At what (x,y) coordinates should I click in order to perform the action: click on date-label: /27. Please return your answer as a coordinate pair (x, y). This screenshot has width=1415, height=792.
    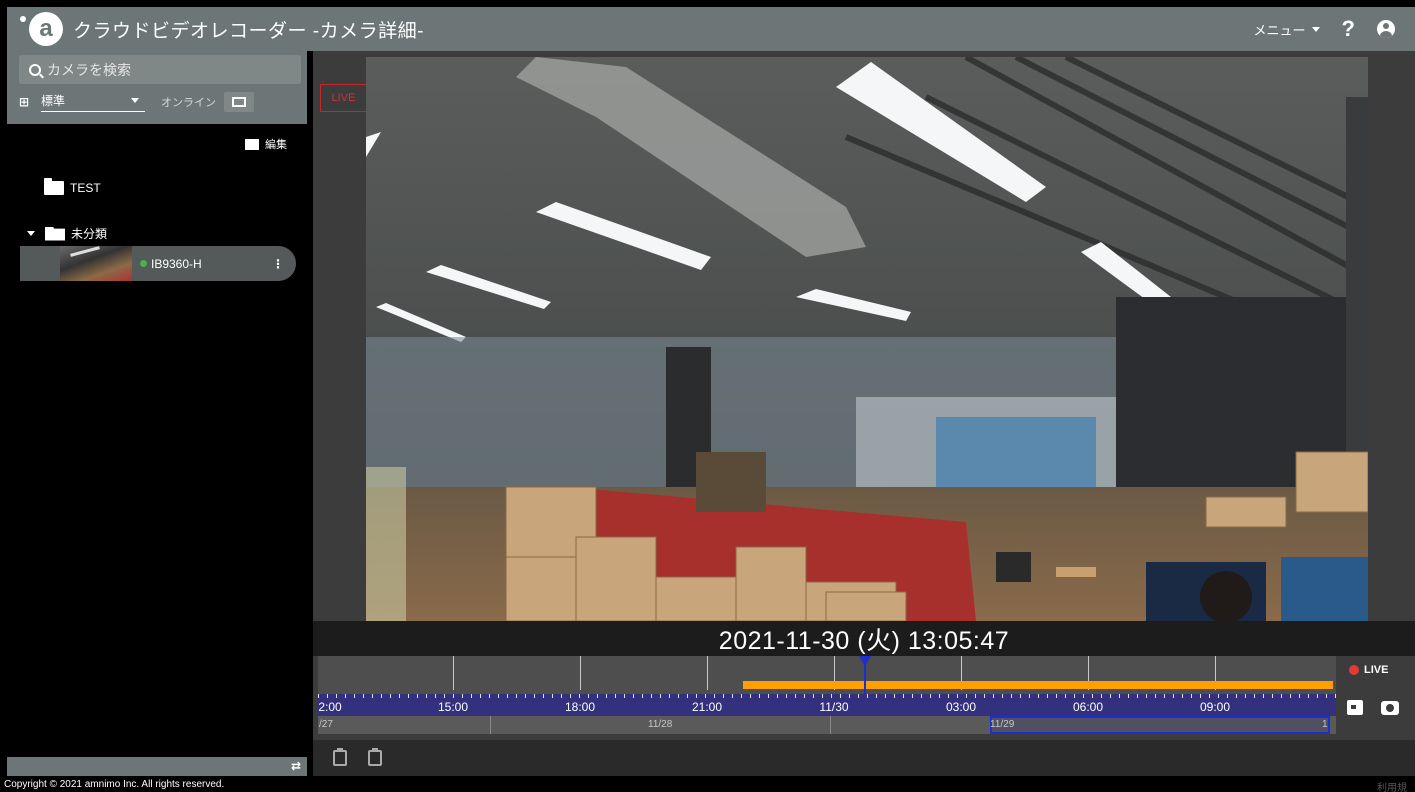
    Looking at the image, I should click on (326, 724).